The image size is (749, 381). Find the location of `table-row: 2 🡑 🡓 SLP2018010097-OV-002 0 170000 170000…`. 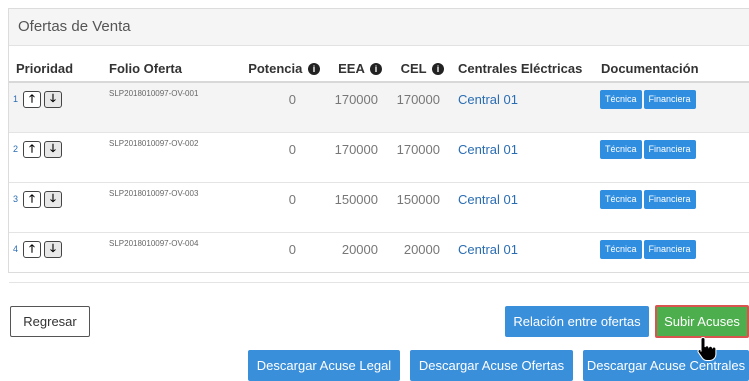

table-row: 2 🡑 🡓 SLP2018010097-OV-002 0 170000 170000… is located at coordinates (379, 157).